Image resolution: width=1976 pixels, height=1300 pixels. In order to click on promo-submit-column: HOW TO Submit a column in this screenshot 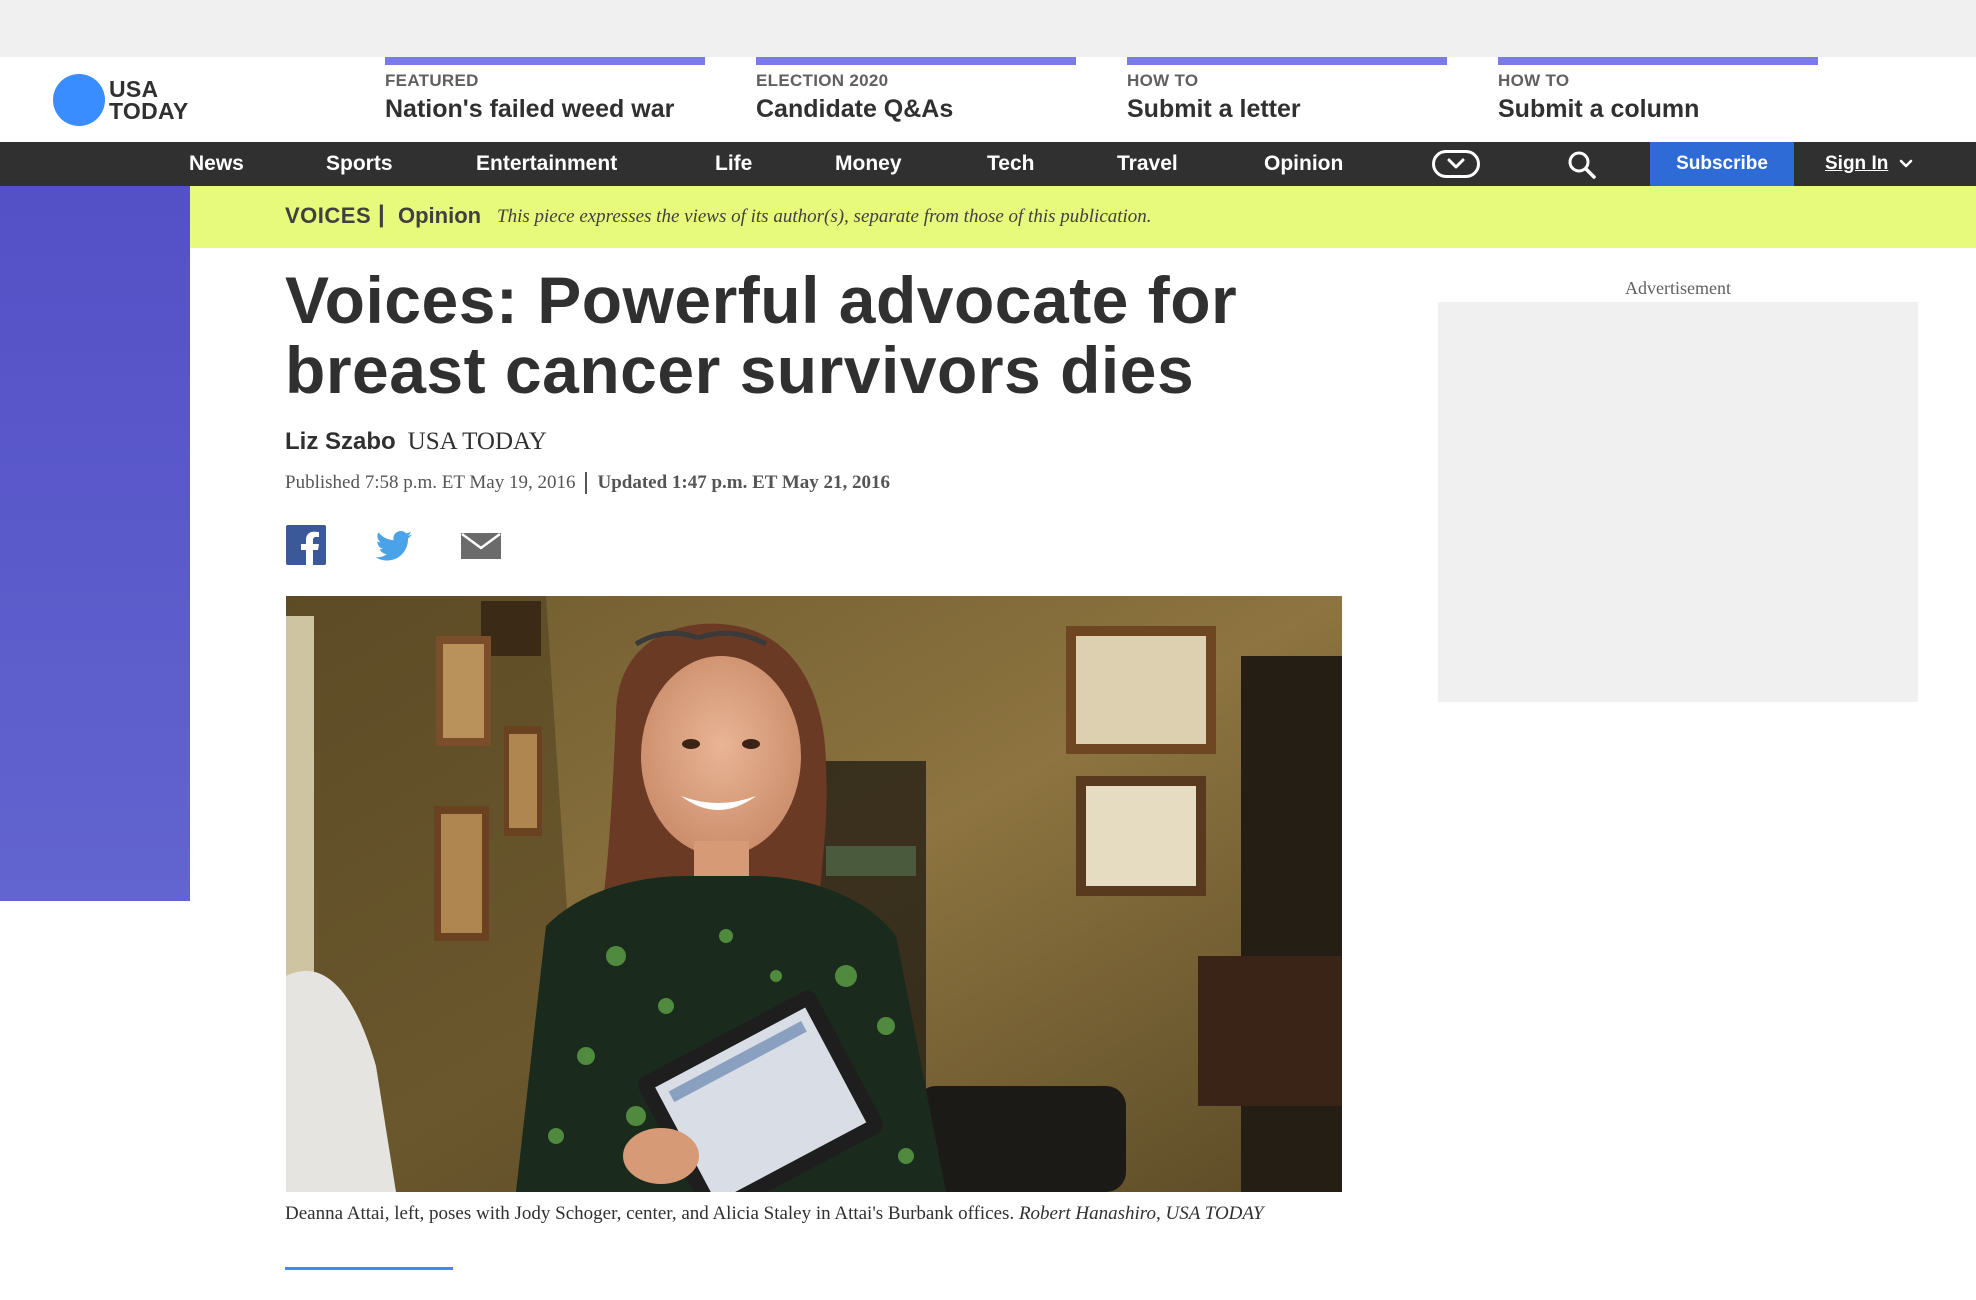, I will do `click(1658, 99)`.